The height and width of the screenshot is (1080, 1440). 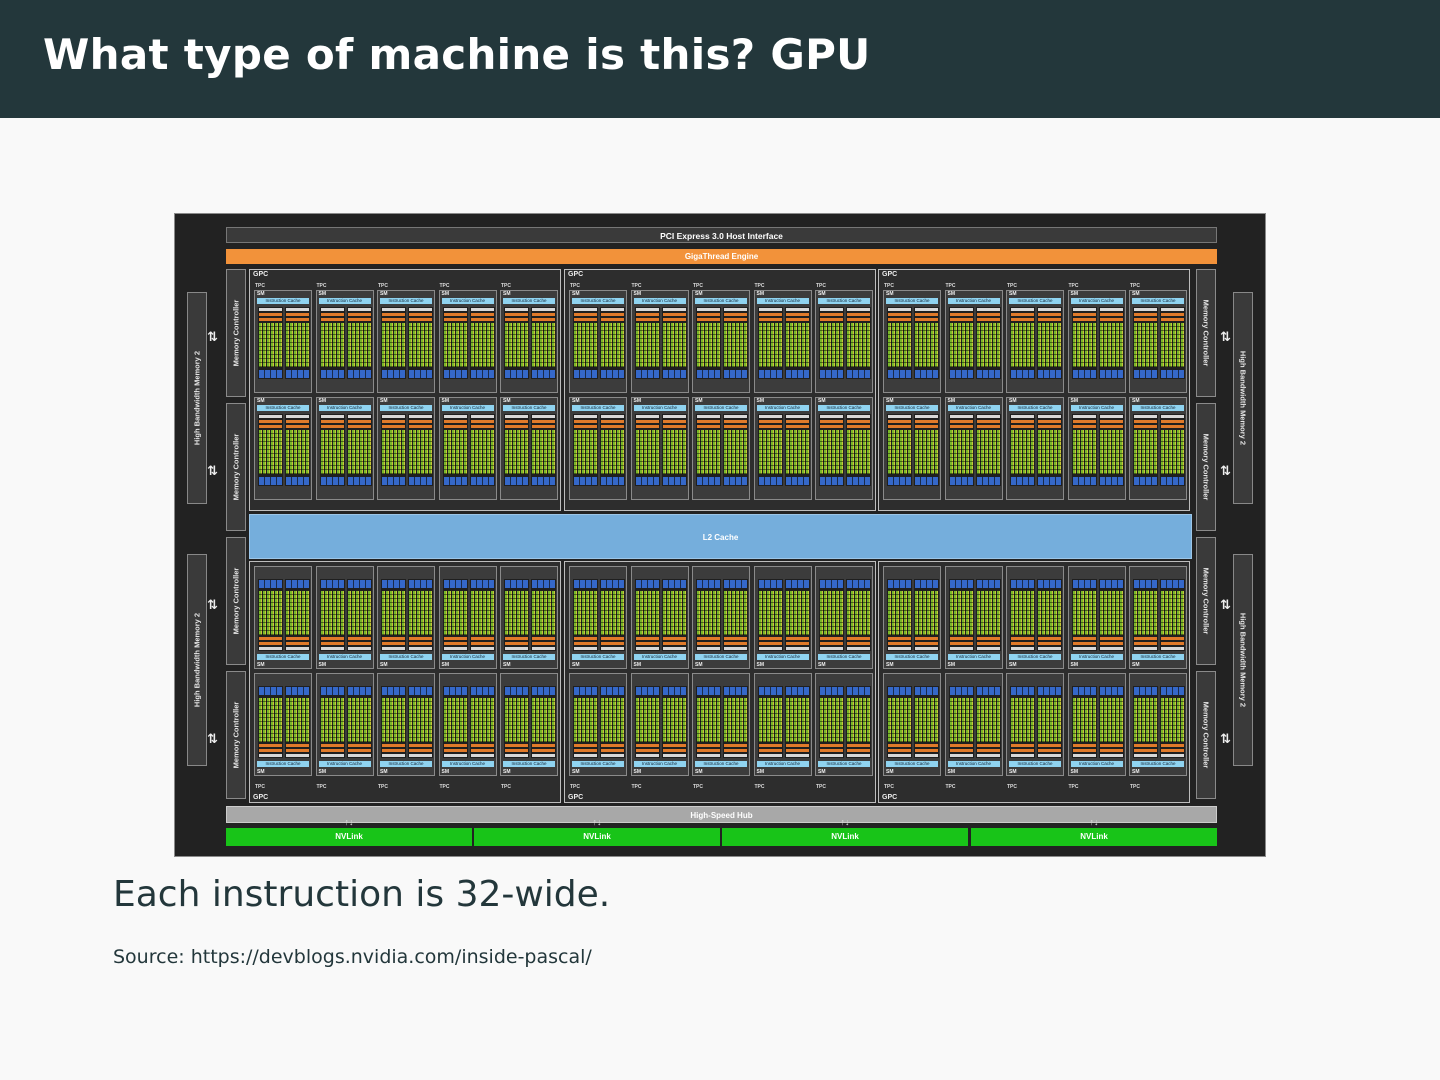 What do you see at coordinates (236, 735) in the screenshot?
I see `memory-controller-left-4: Memory Controller` at bounding box center [236, 735].